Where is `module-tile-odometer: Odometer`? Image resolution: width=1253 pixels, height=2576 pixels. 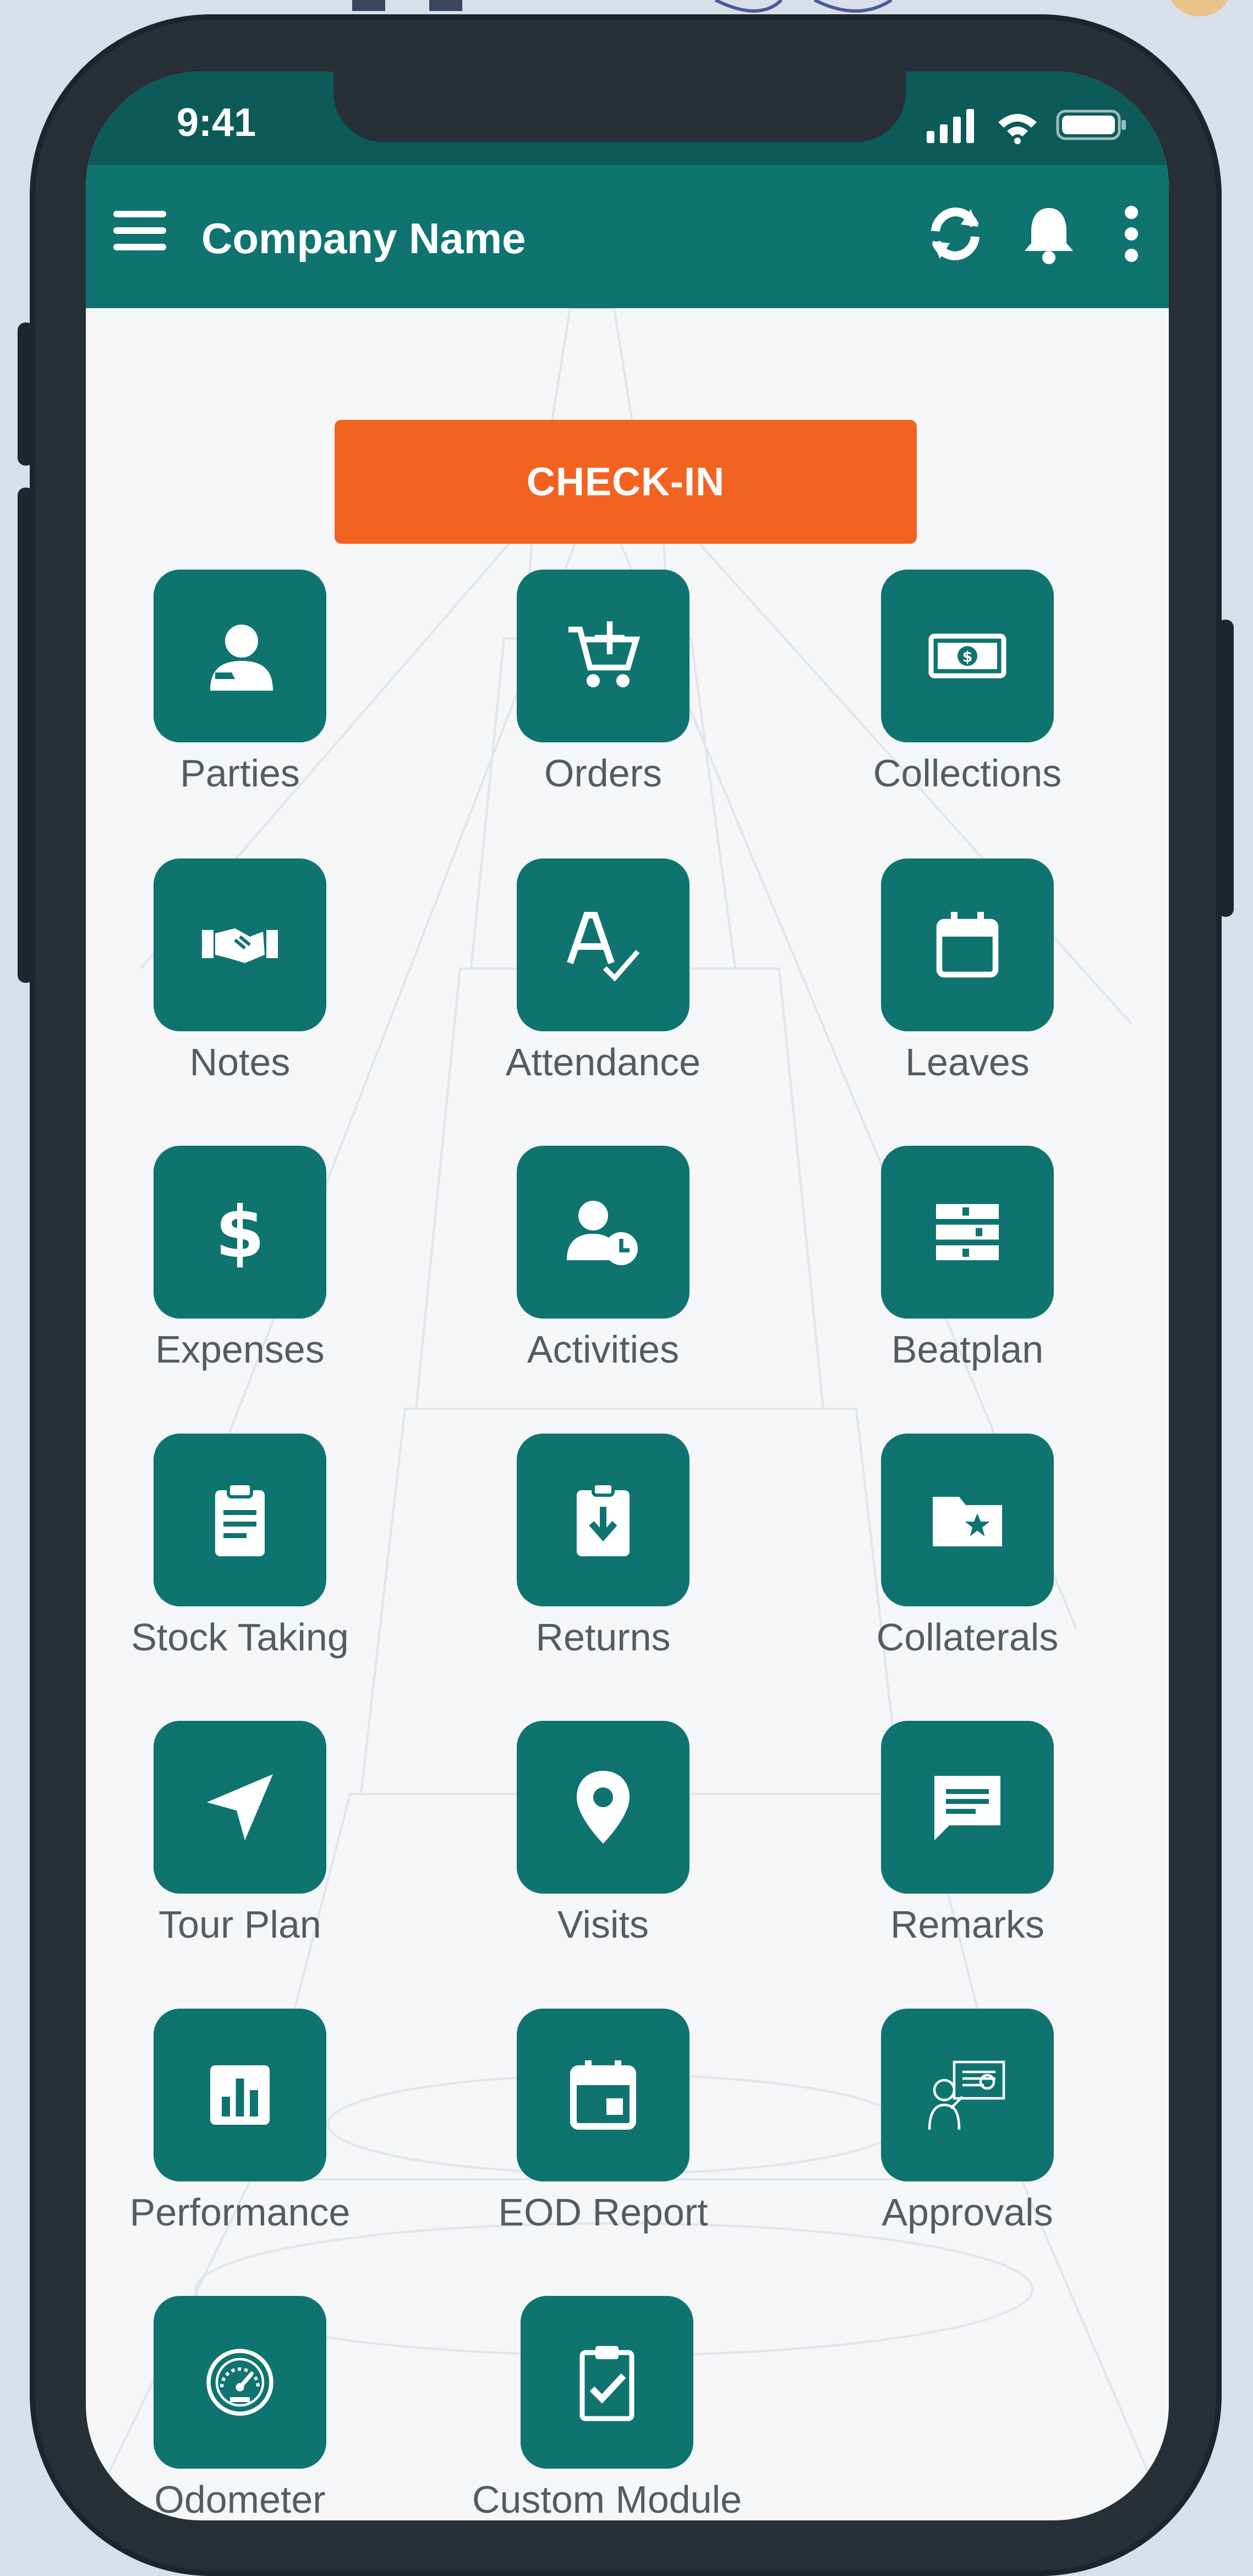
module-tile-odometer: Odometer is located at coordinates (240, 2408).